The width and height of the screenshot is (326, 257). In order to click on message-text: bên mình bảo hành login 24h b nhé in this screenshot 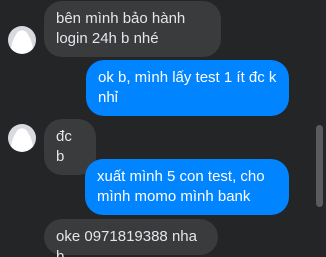, I will do `click(121, 28)`.